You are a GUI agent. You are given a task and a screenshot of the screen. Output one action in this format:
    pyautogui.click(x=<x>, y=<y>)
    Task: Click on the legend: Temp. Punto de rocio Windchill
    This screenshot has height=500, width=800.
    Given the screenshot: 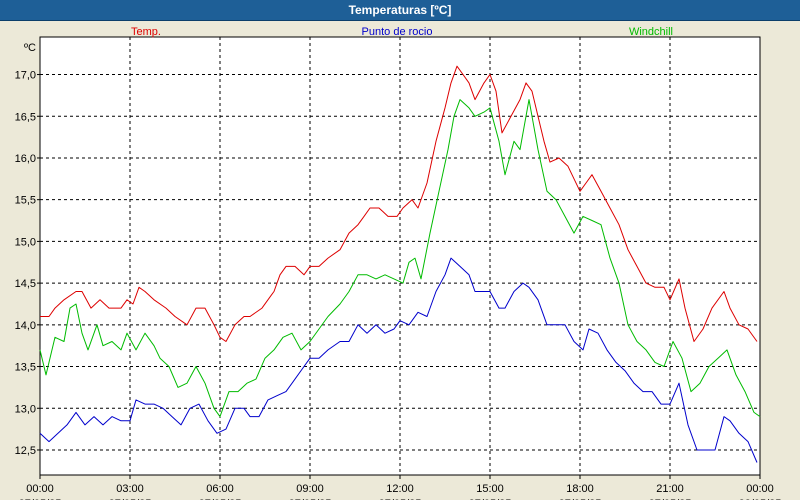 What is the action you would take?
    pyautogui.click(x=402, y=32)
    